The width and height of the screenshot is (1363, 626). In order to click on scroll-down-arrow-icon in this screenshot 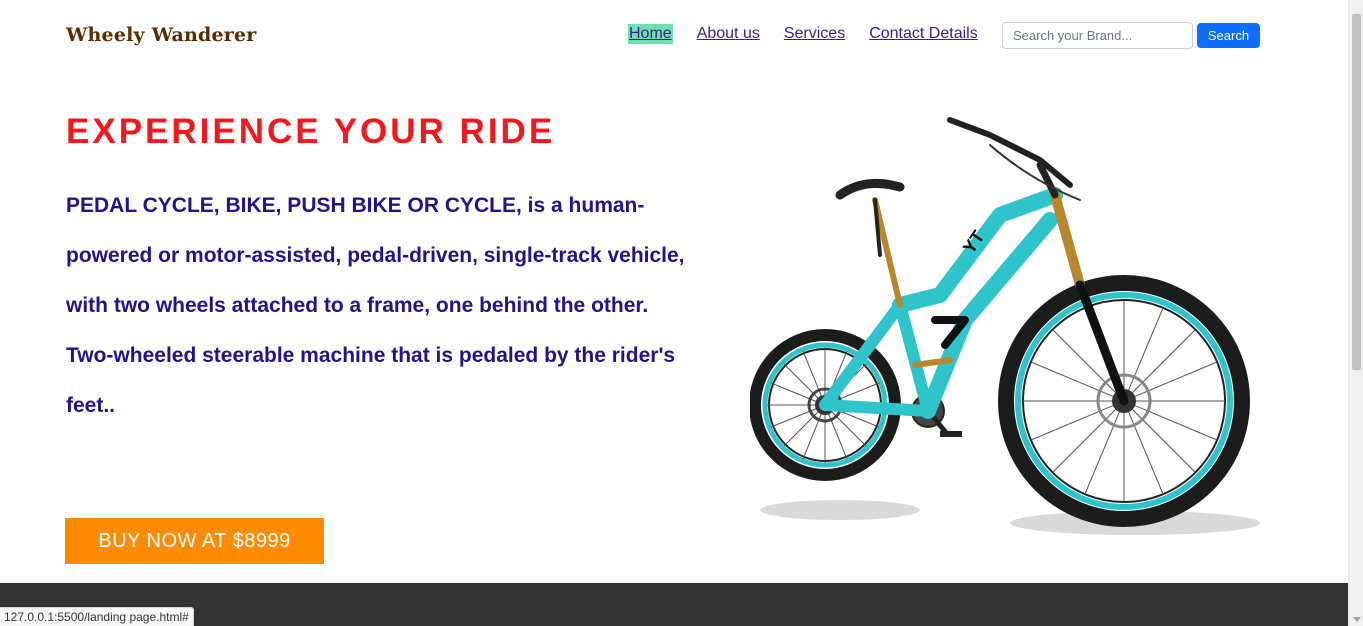, I will do `click(1357, 619)`.